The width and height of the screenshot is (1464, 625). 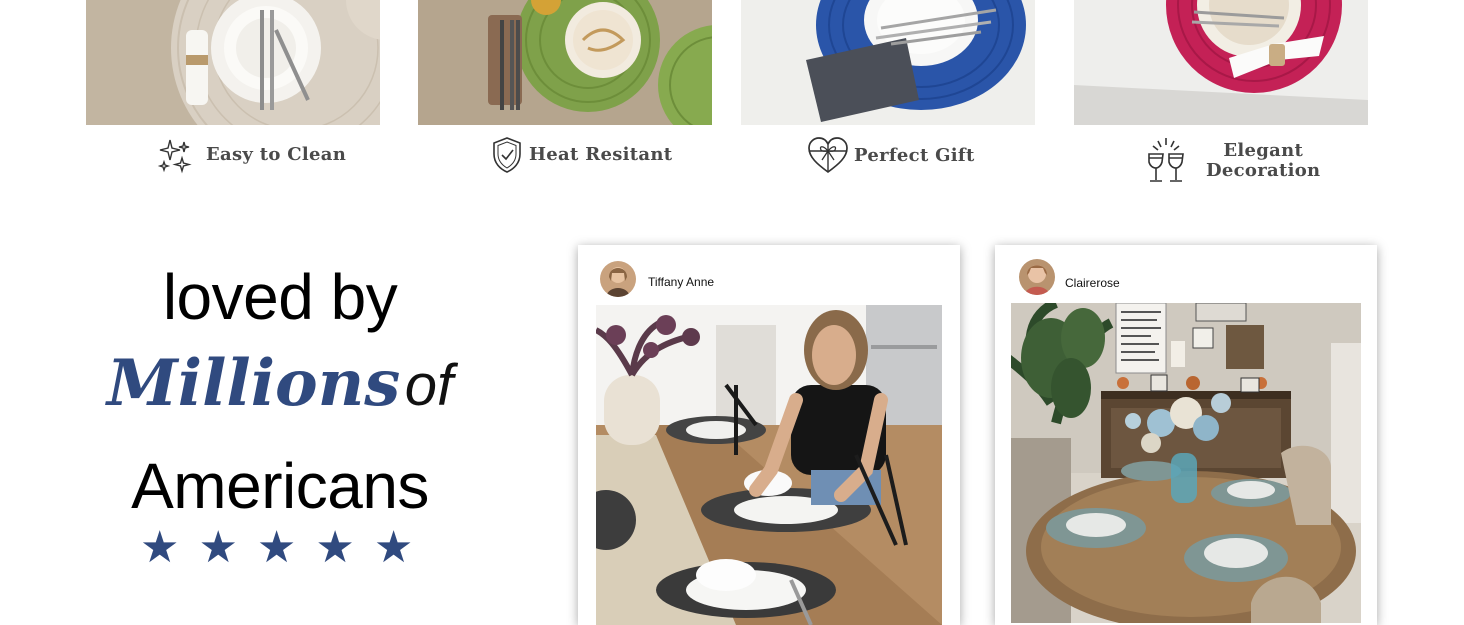 I want to click on shield-check-icon, so click(x=507, y=155).